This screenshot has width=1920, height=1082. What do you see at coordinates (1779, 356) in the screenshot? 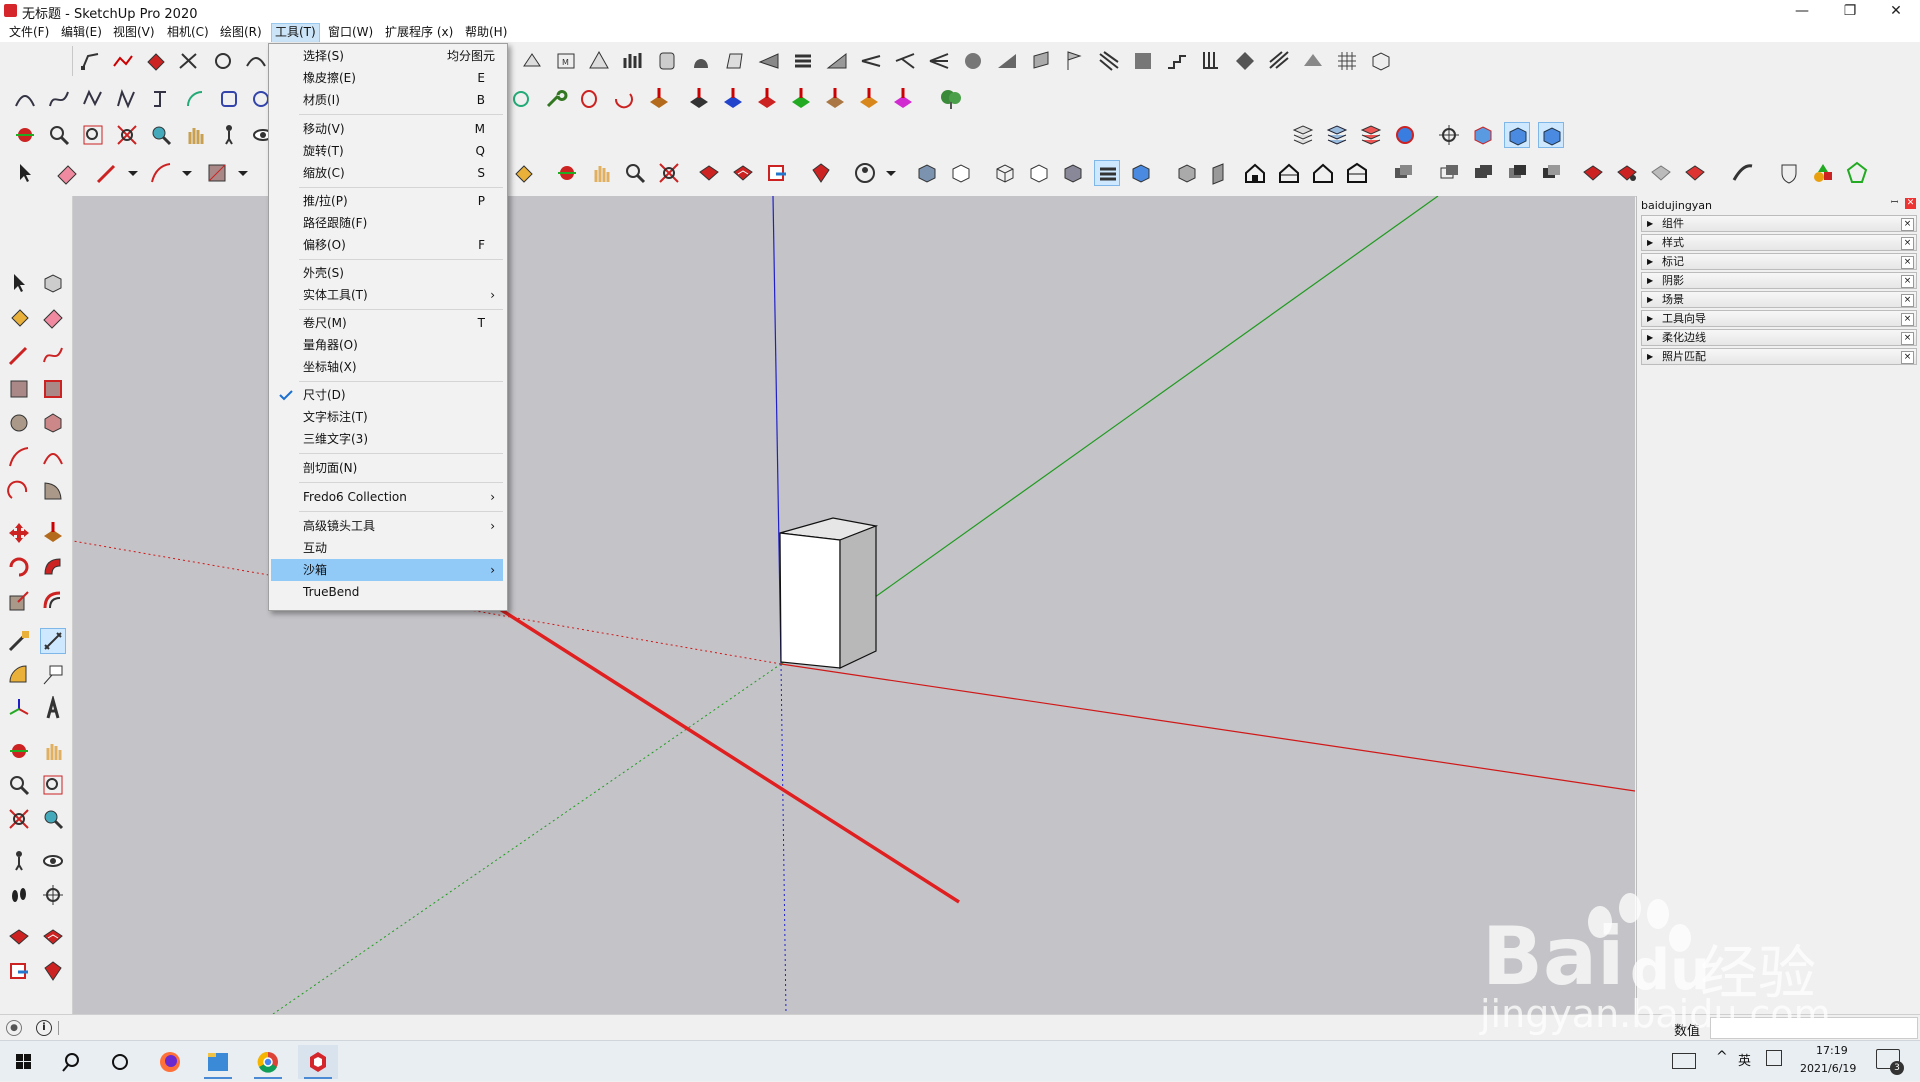
I see `tray-panel-match-photo: ▶ 照片匹配 ×` at bounding box center [1779, 356].